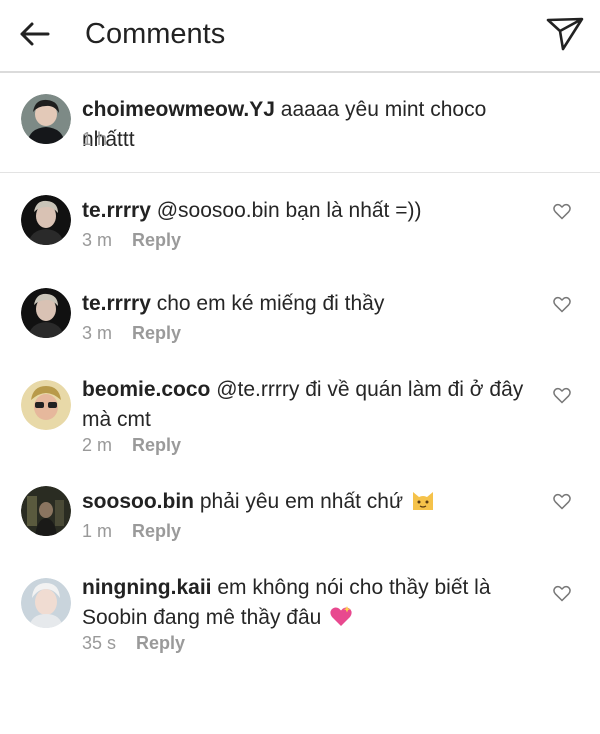 This screenshot has height=734, width=600. I want to click on comment-body: cho em ké miếng đi thầy, so click(270, 303).